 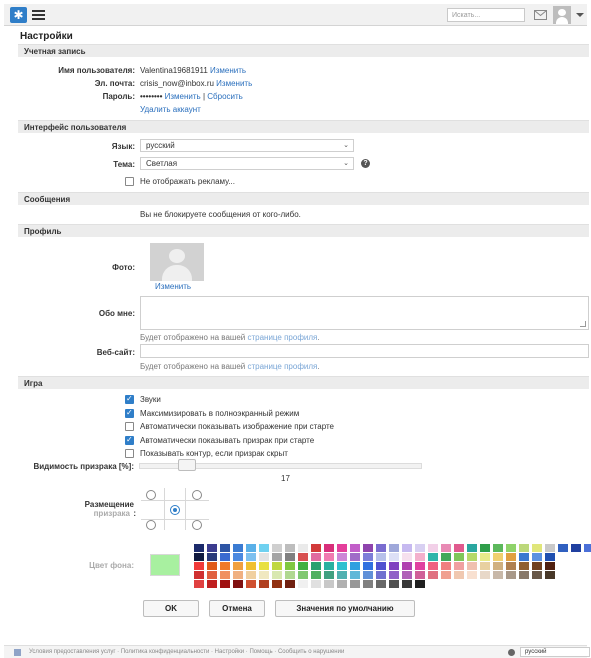 What do you see at coordinates (197, 495) in the screenshot?
I see `placement-top-right-radio` at bounding box center [197, 495].